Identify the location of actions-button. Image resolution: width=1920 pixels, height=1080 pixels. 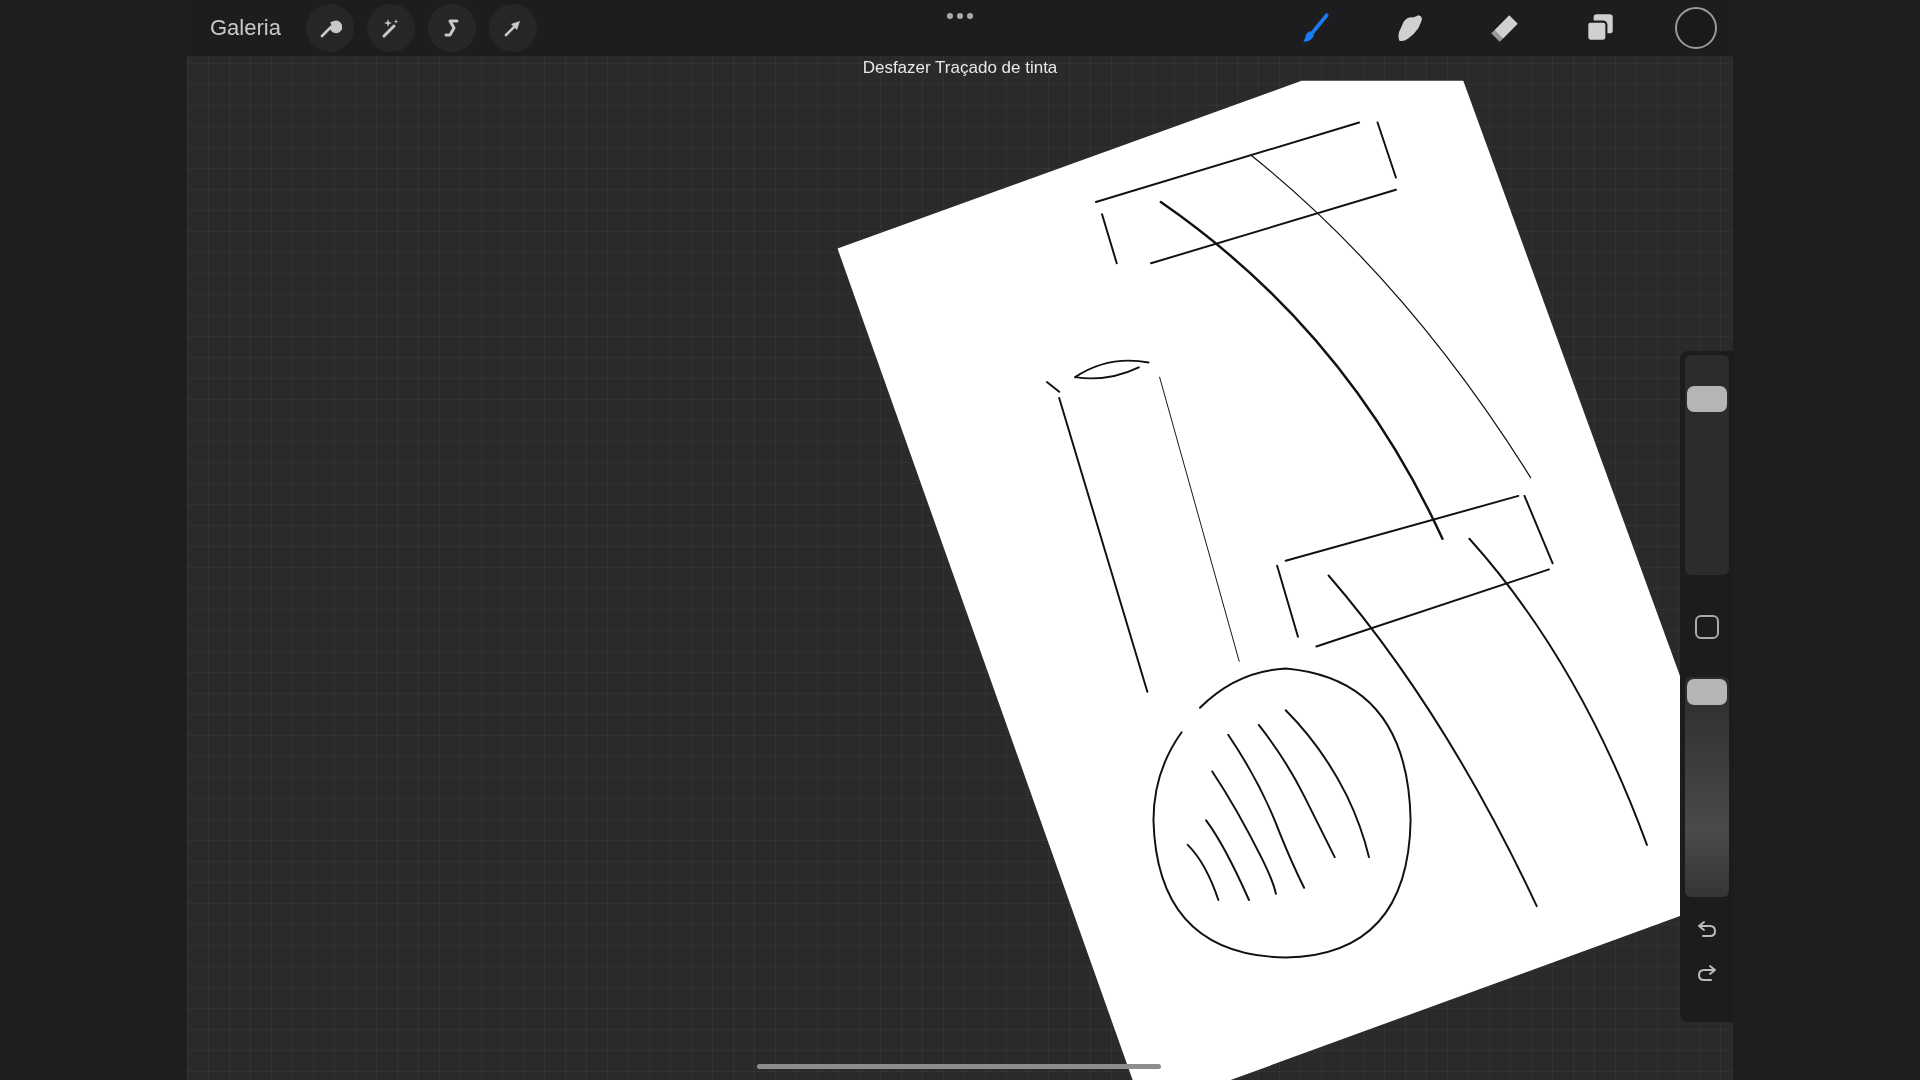
(329, 28).